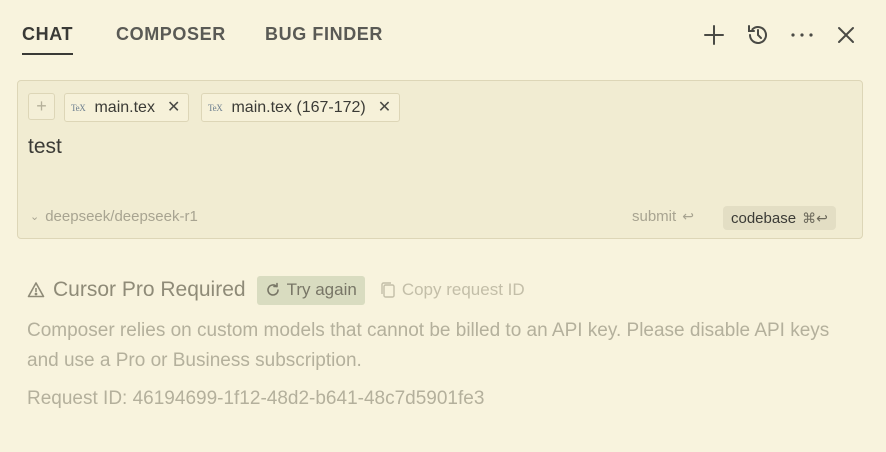  Describe the element at coordinates (388, 290) in the screenshot. I see `copy-icon` at that location.